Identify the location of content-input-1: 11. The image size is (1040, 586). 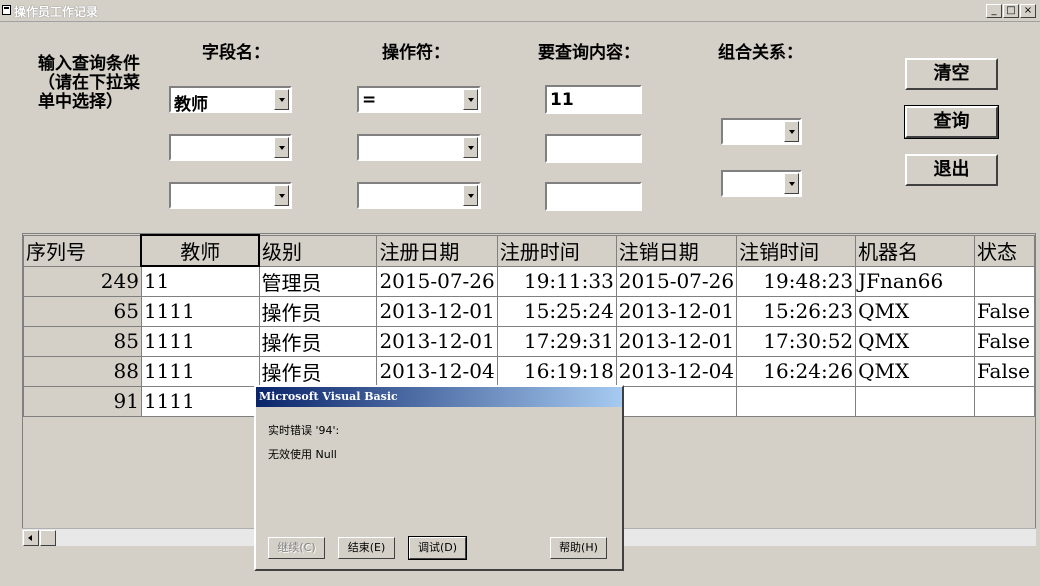
(593, 99).